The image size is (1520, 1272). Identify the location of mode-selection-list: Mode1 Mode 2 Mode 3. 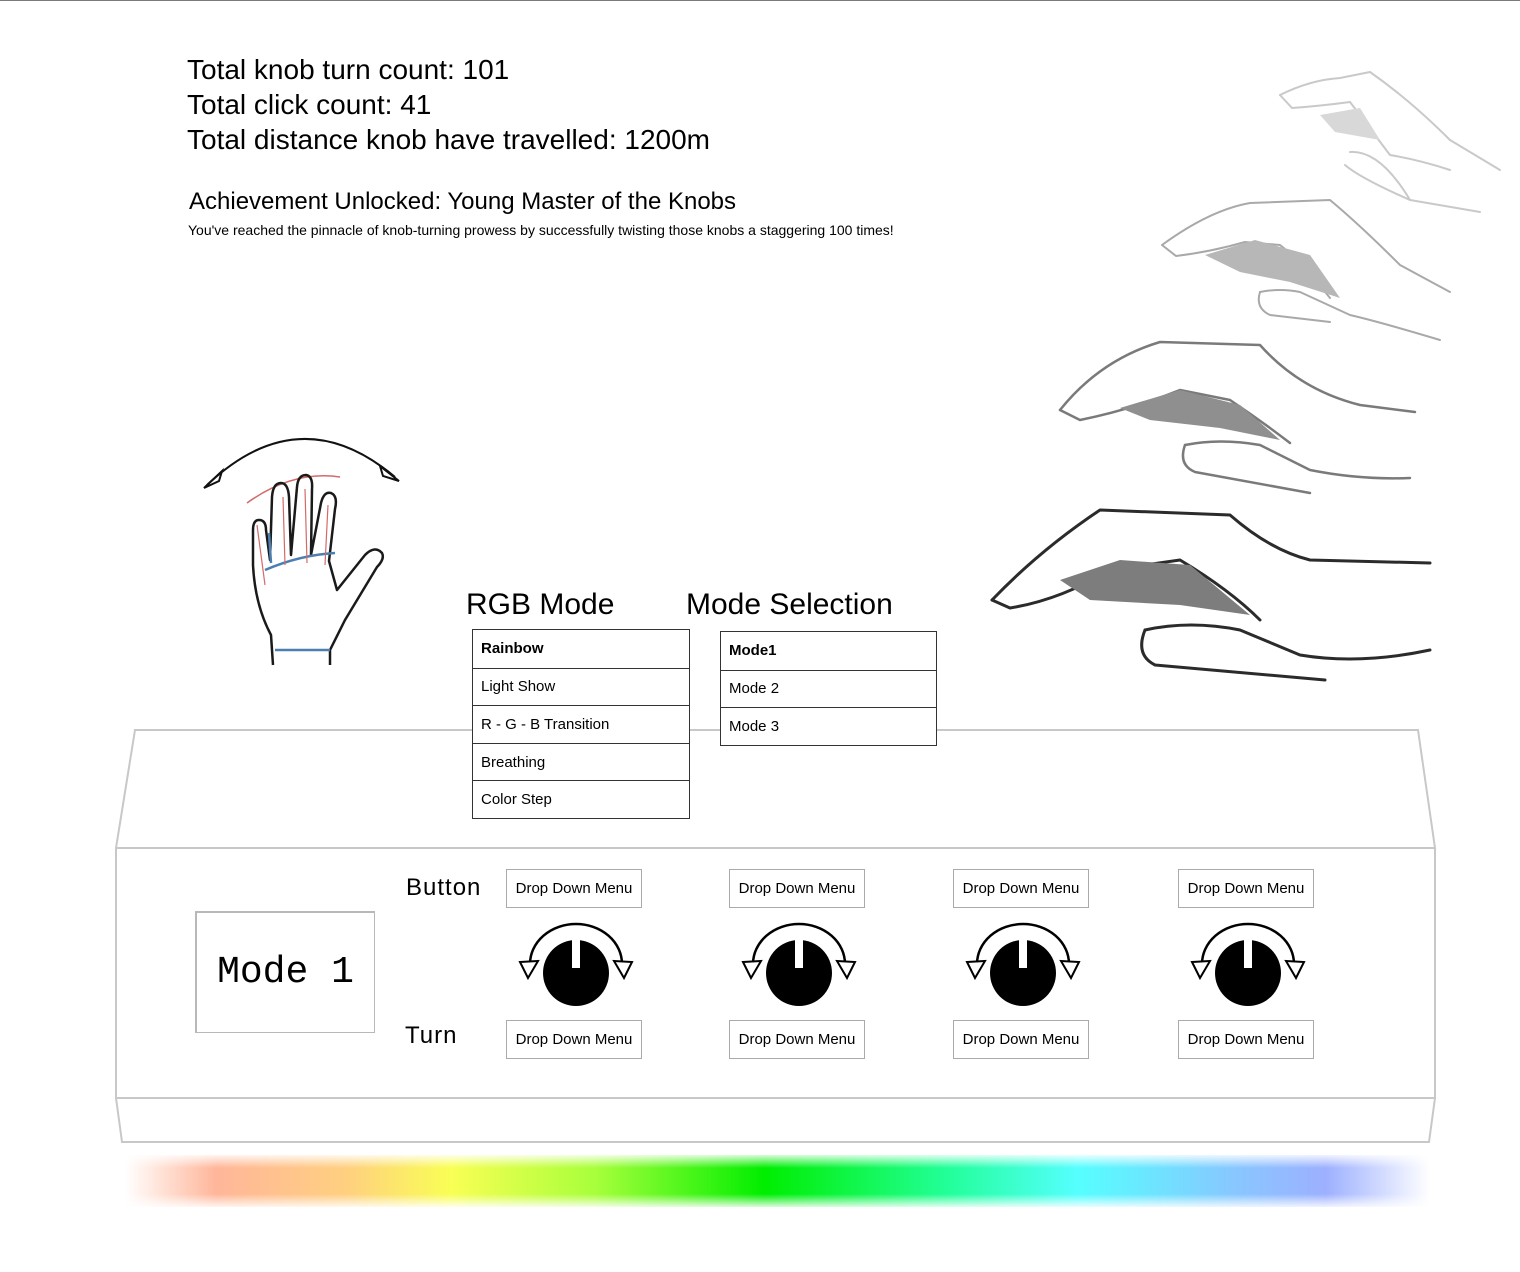
(828, 688).